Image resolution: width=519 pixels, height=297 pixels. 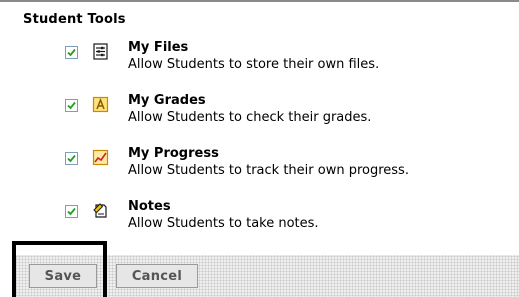 I want to click on tool-name: My Grades, so click(x=167, y=100).